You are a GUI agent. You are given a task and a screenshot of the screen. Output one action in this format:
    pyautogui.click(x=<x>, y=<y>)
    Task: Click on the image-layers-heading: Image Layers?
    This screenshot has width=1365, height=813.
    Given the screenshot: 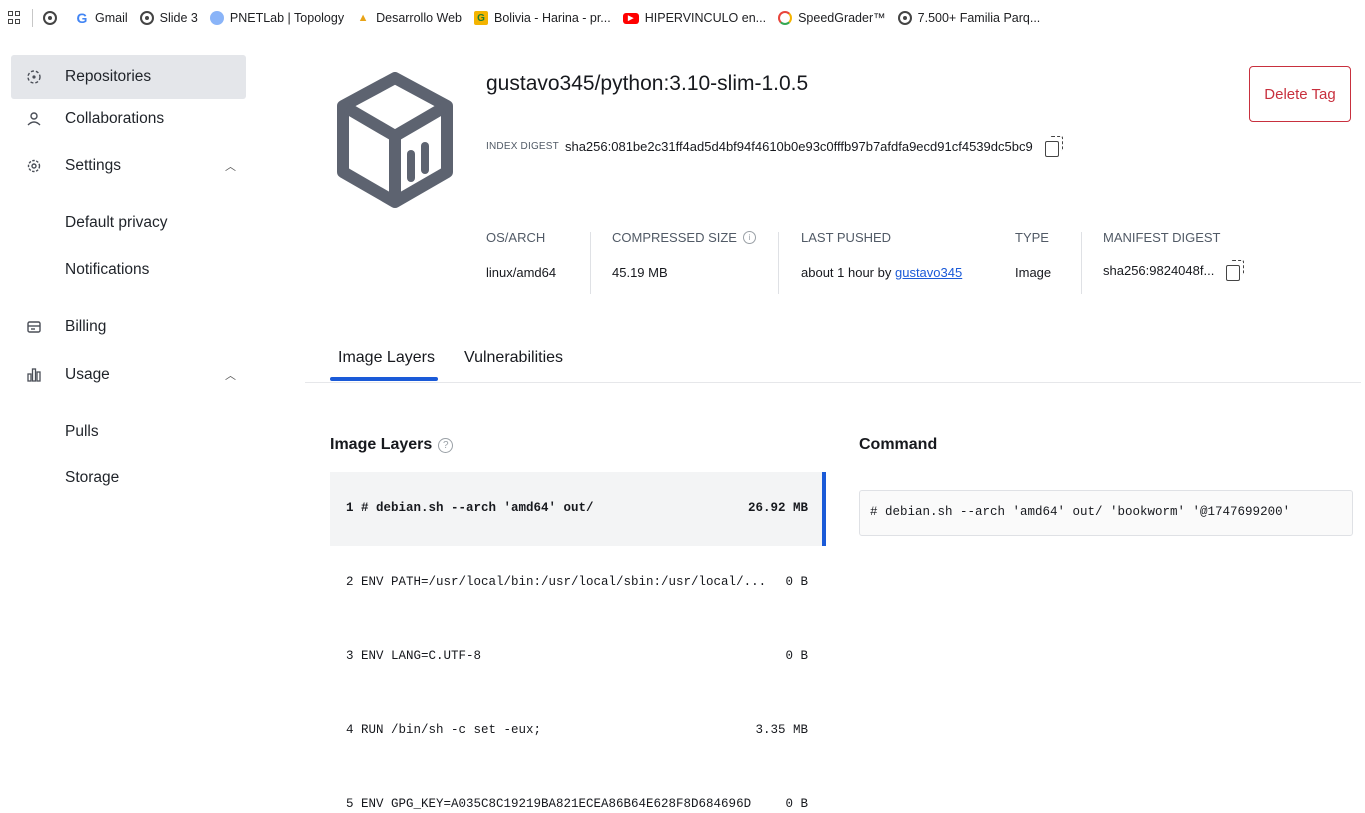 What is the action you would take?
    pyautogui.click(x=392, y=445)
    